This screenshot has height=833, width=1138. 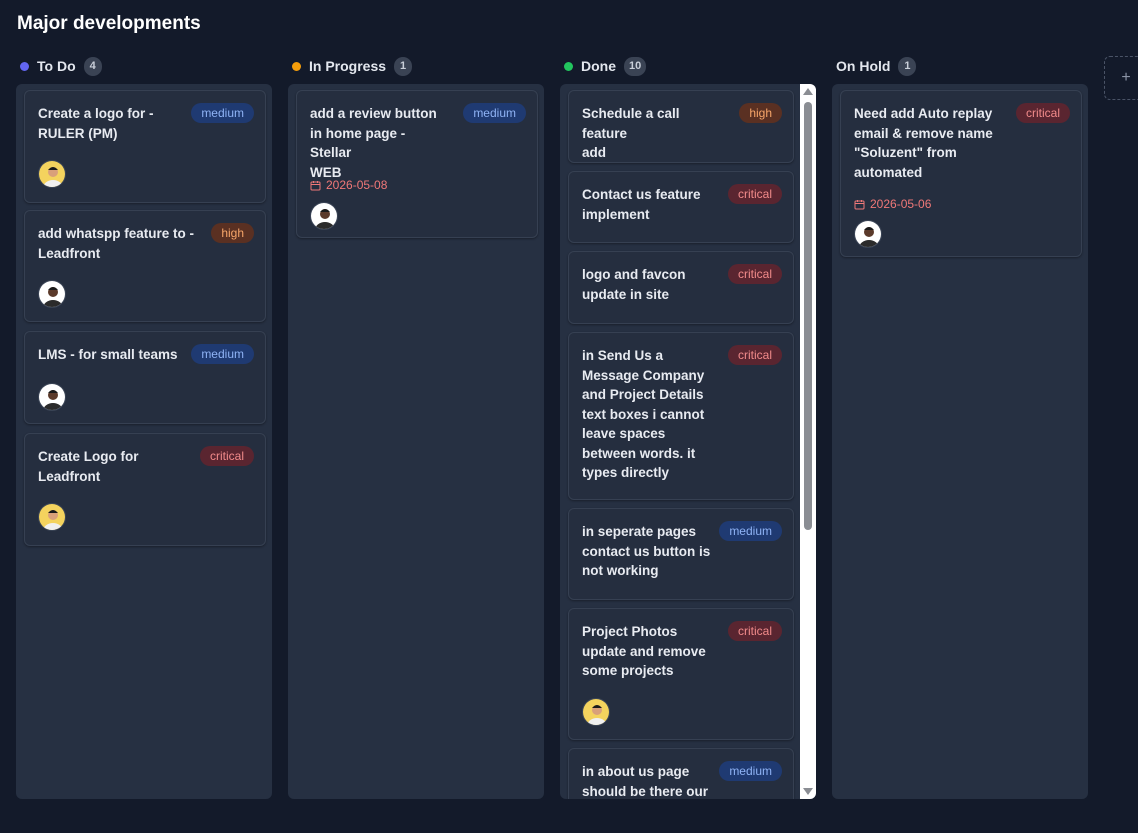 I want to click on card-title: in about us page should be there our, so click(x=645, y=781).